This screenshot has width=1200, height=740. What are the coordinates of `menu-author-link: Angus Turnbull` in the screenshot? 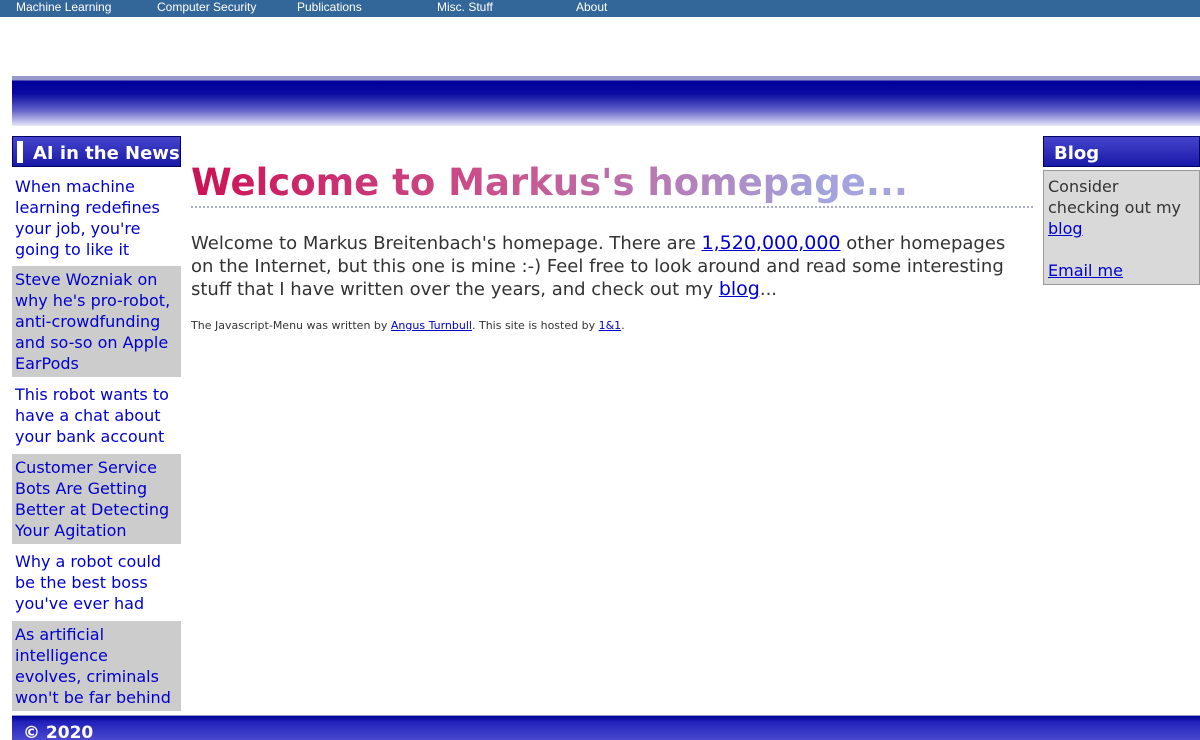 It's located at (431, 325).